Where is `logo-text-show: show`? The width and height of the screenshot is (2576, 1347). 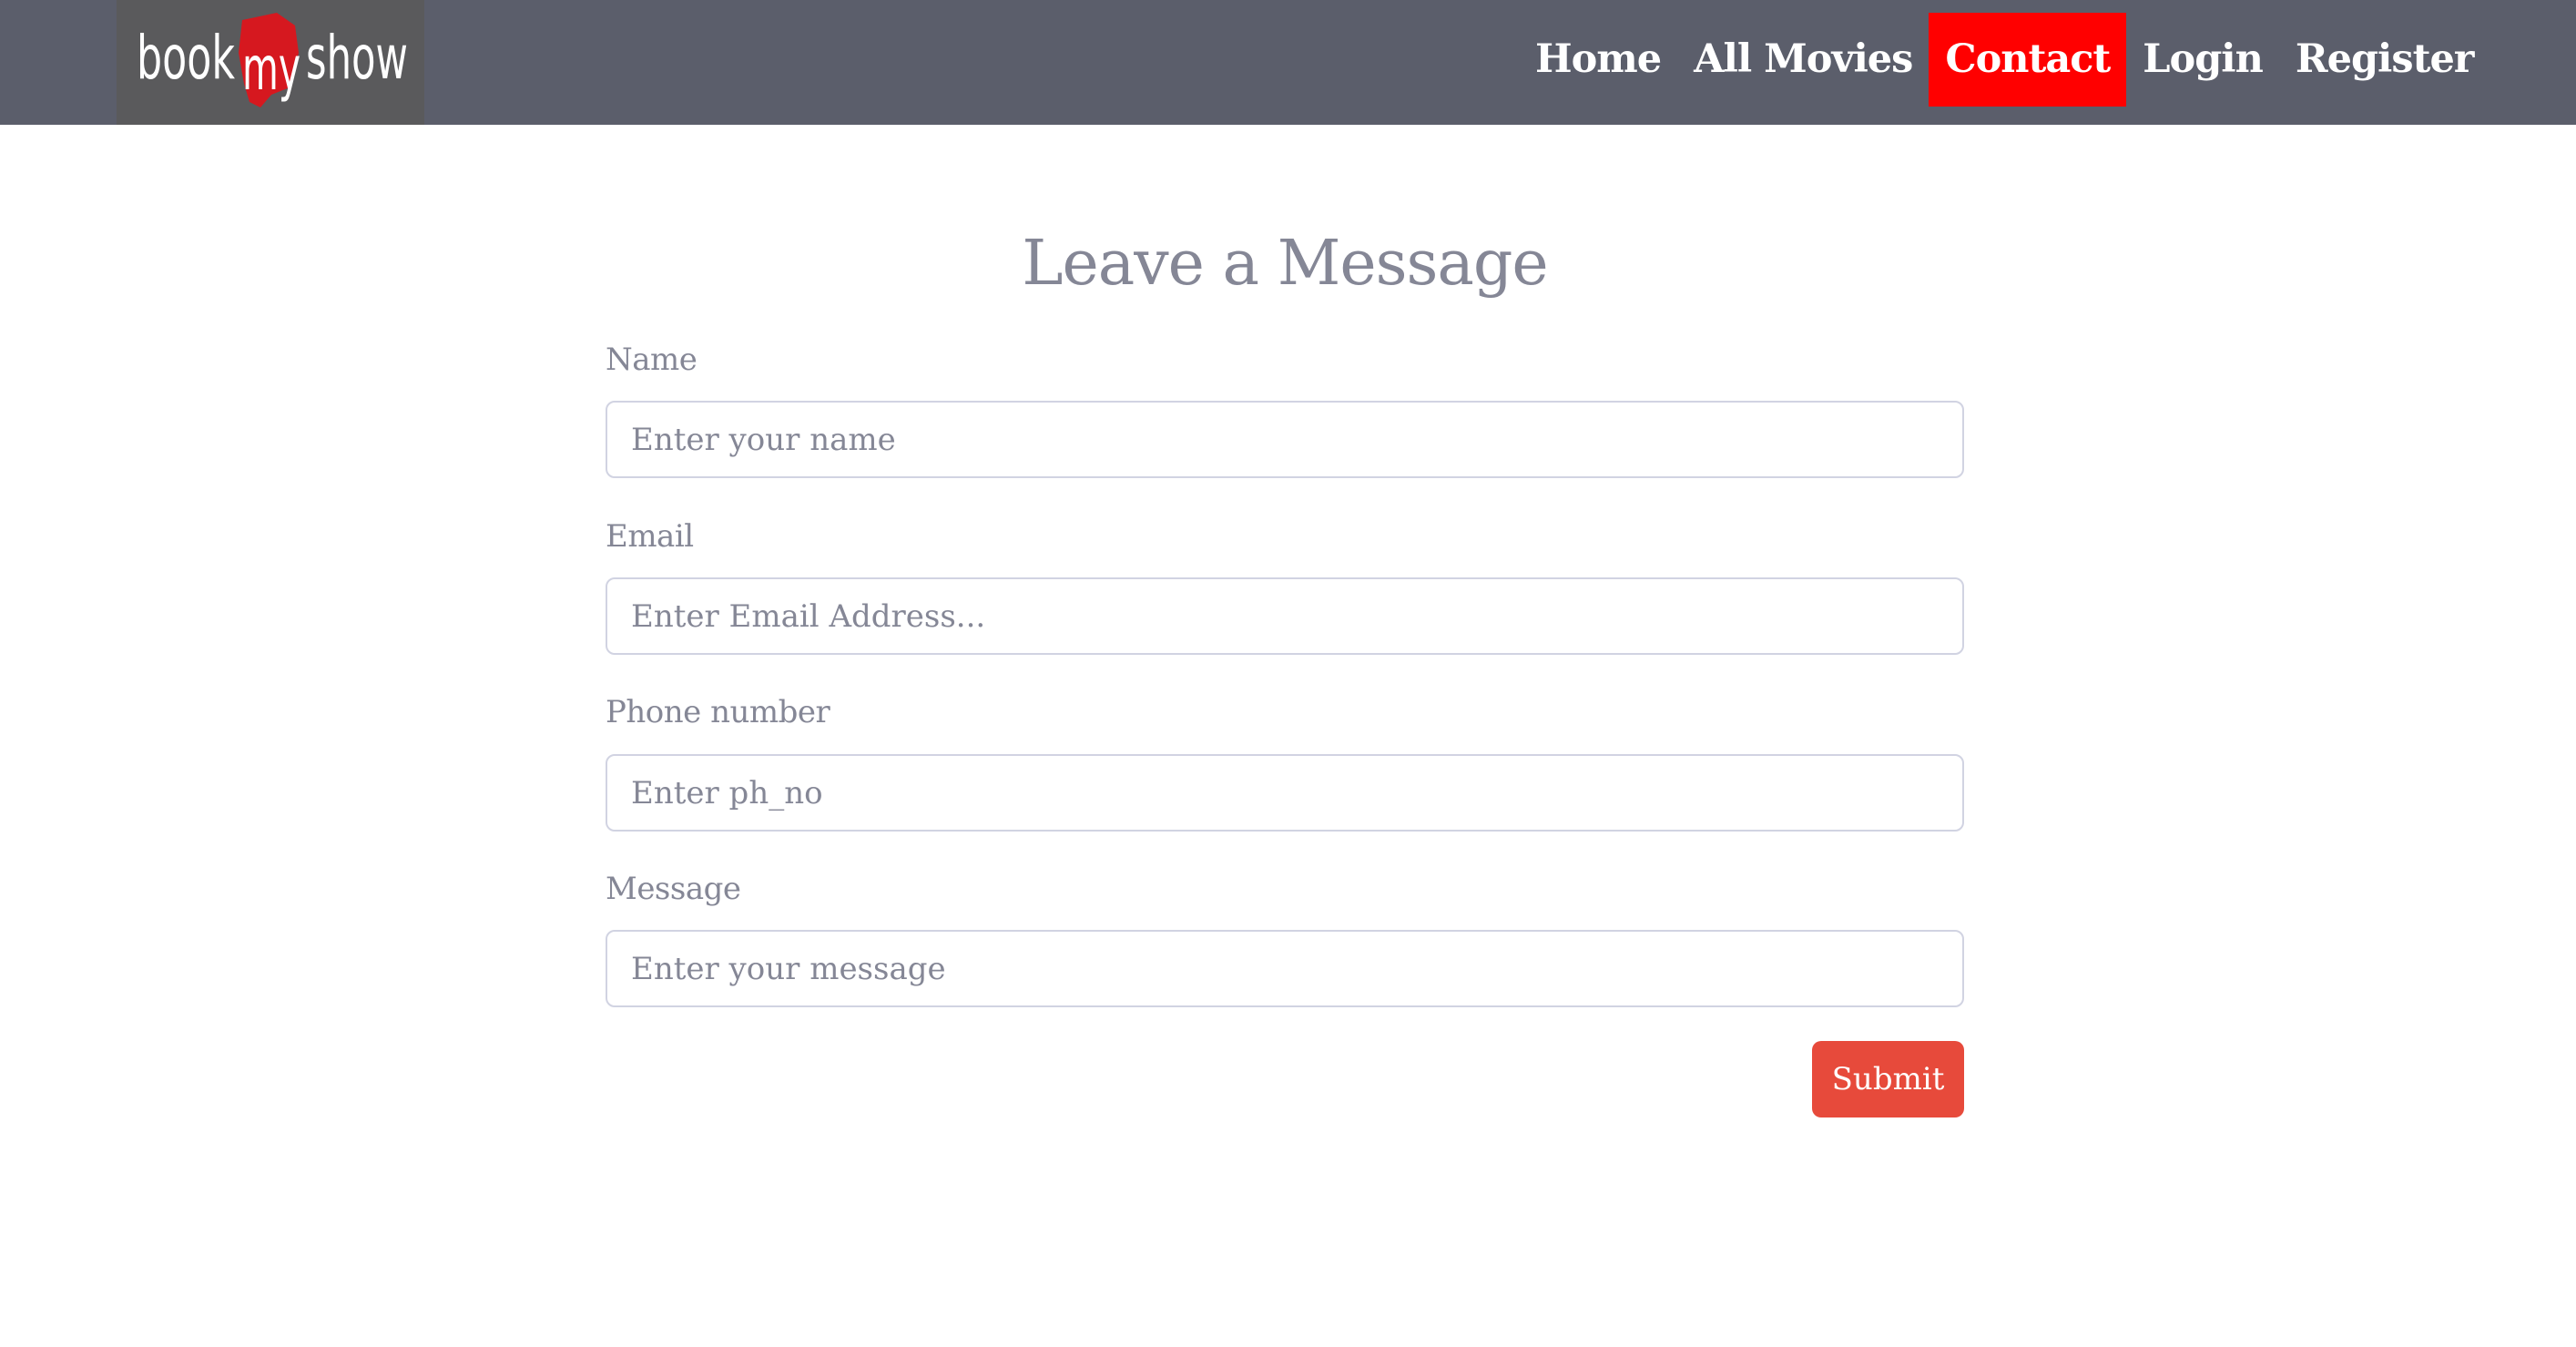
logo-text-show: show is located at coordinates (357, 58).